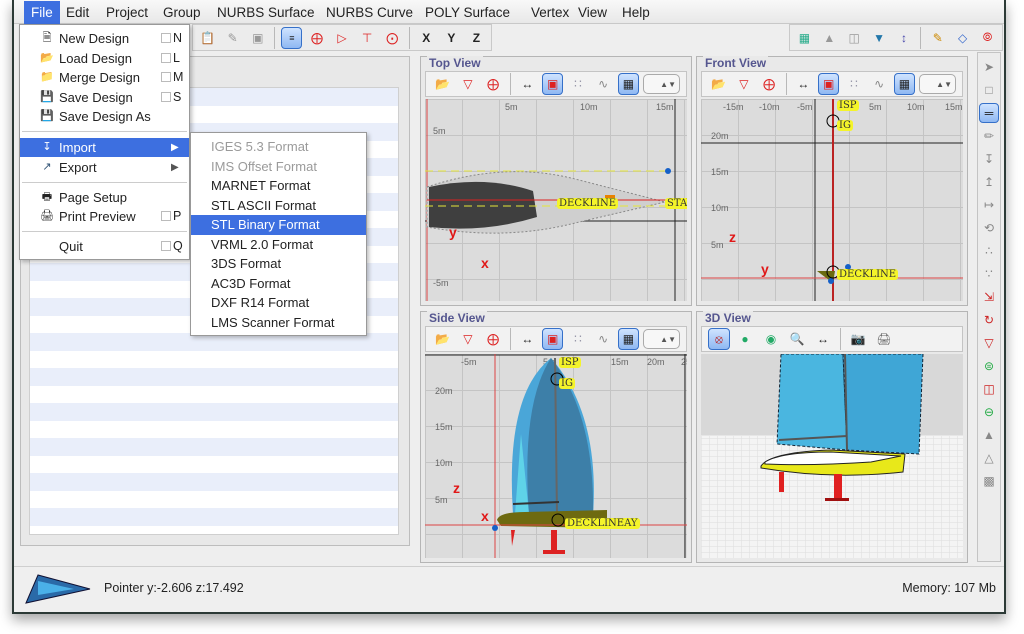  What do you see at coordinates (989, 366) in the screenshot?
I see `horizontal-split-icon: ⊜` at bounding box center [989, 366].